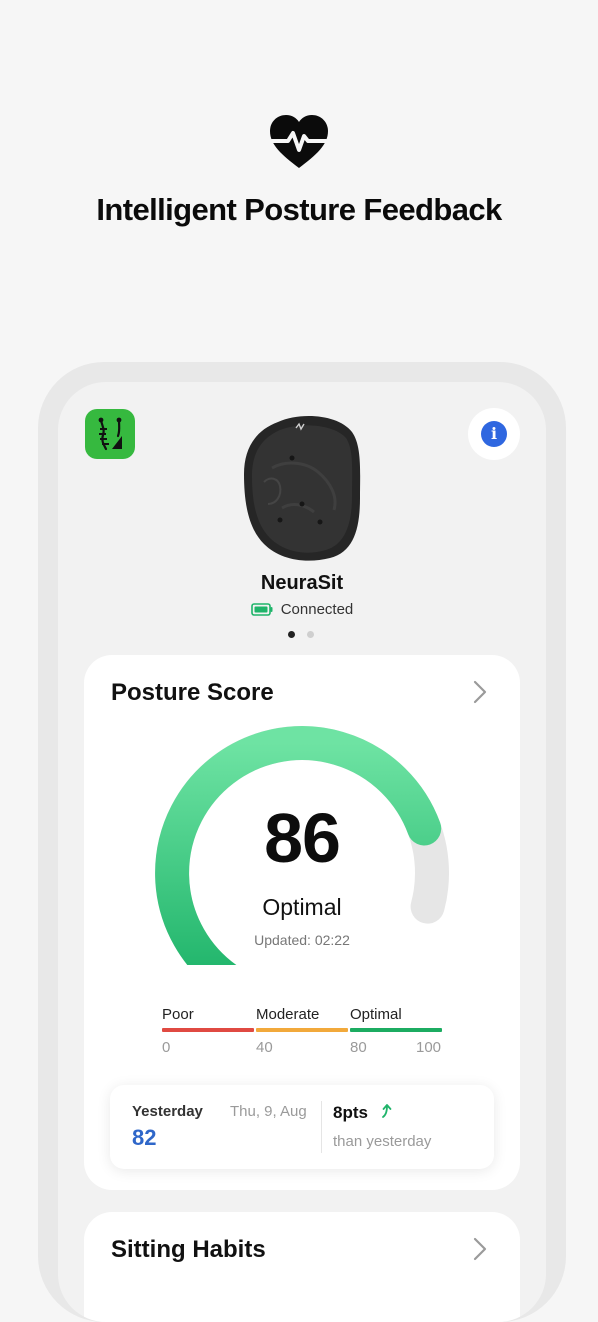 The height and width of the screenshot is (1322, 598). What do you see at coordinates (302, 940) in the screenshot?
I see `updated-time: Updated: 02:22` at bounding box center [302, 940].